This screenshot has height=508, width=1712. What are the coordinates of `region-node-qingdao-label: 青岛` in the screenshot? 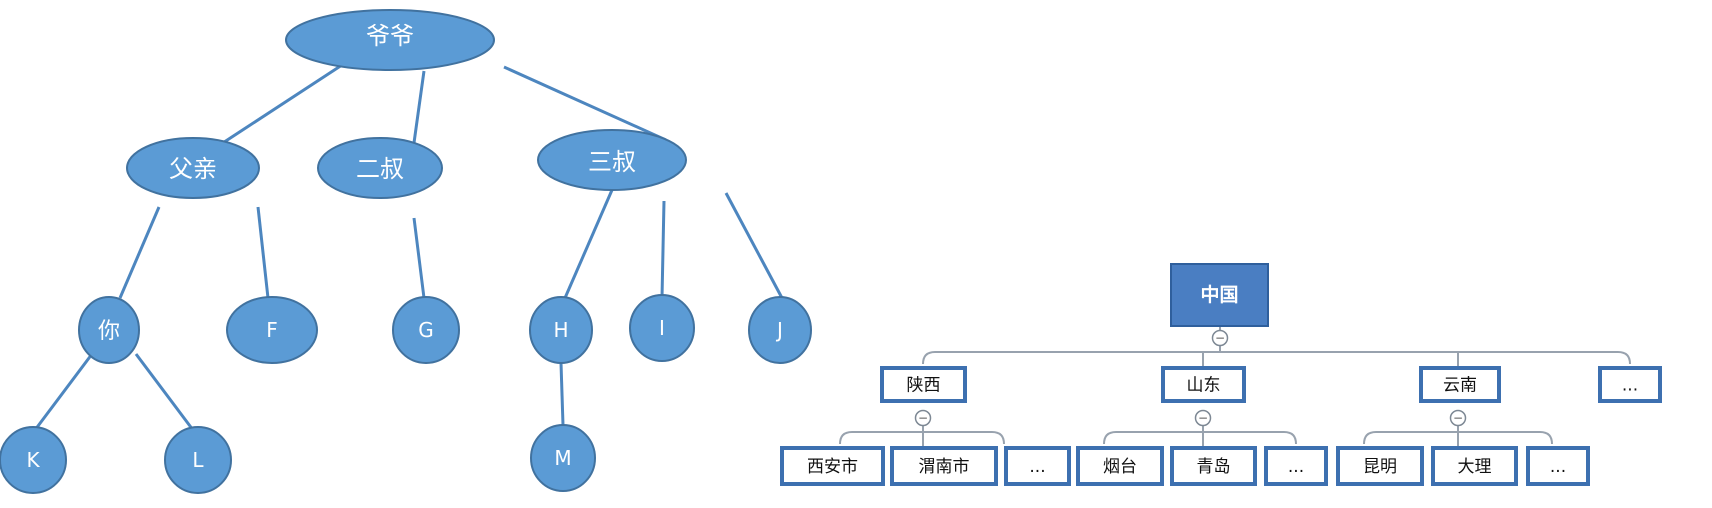 It's located at (1214, 467).